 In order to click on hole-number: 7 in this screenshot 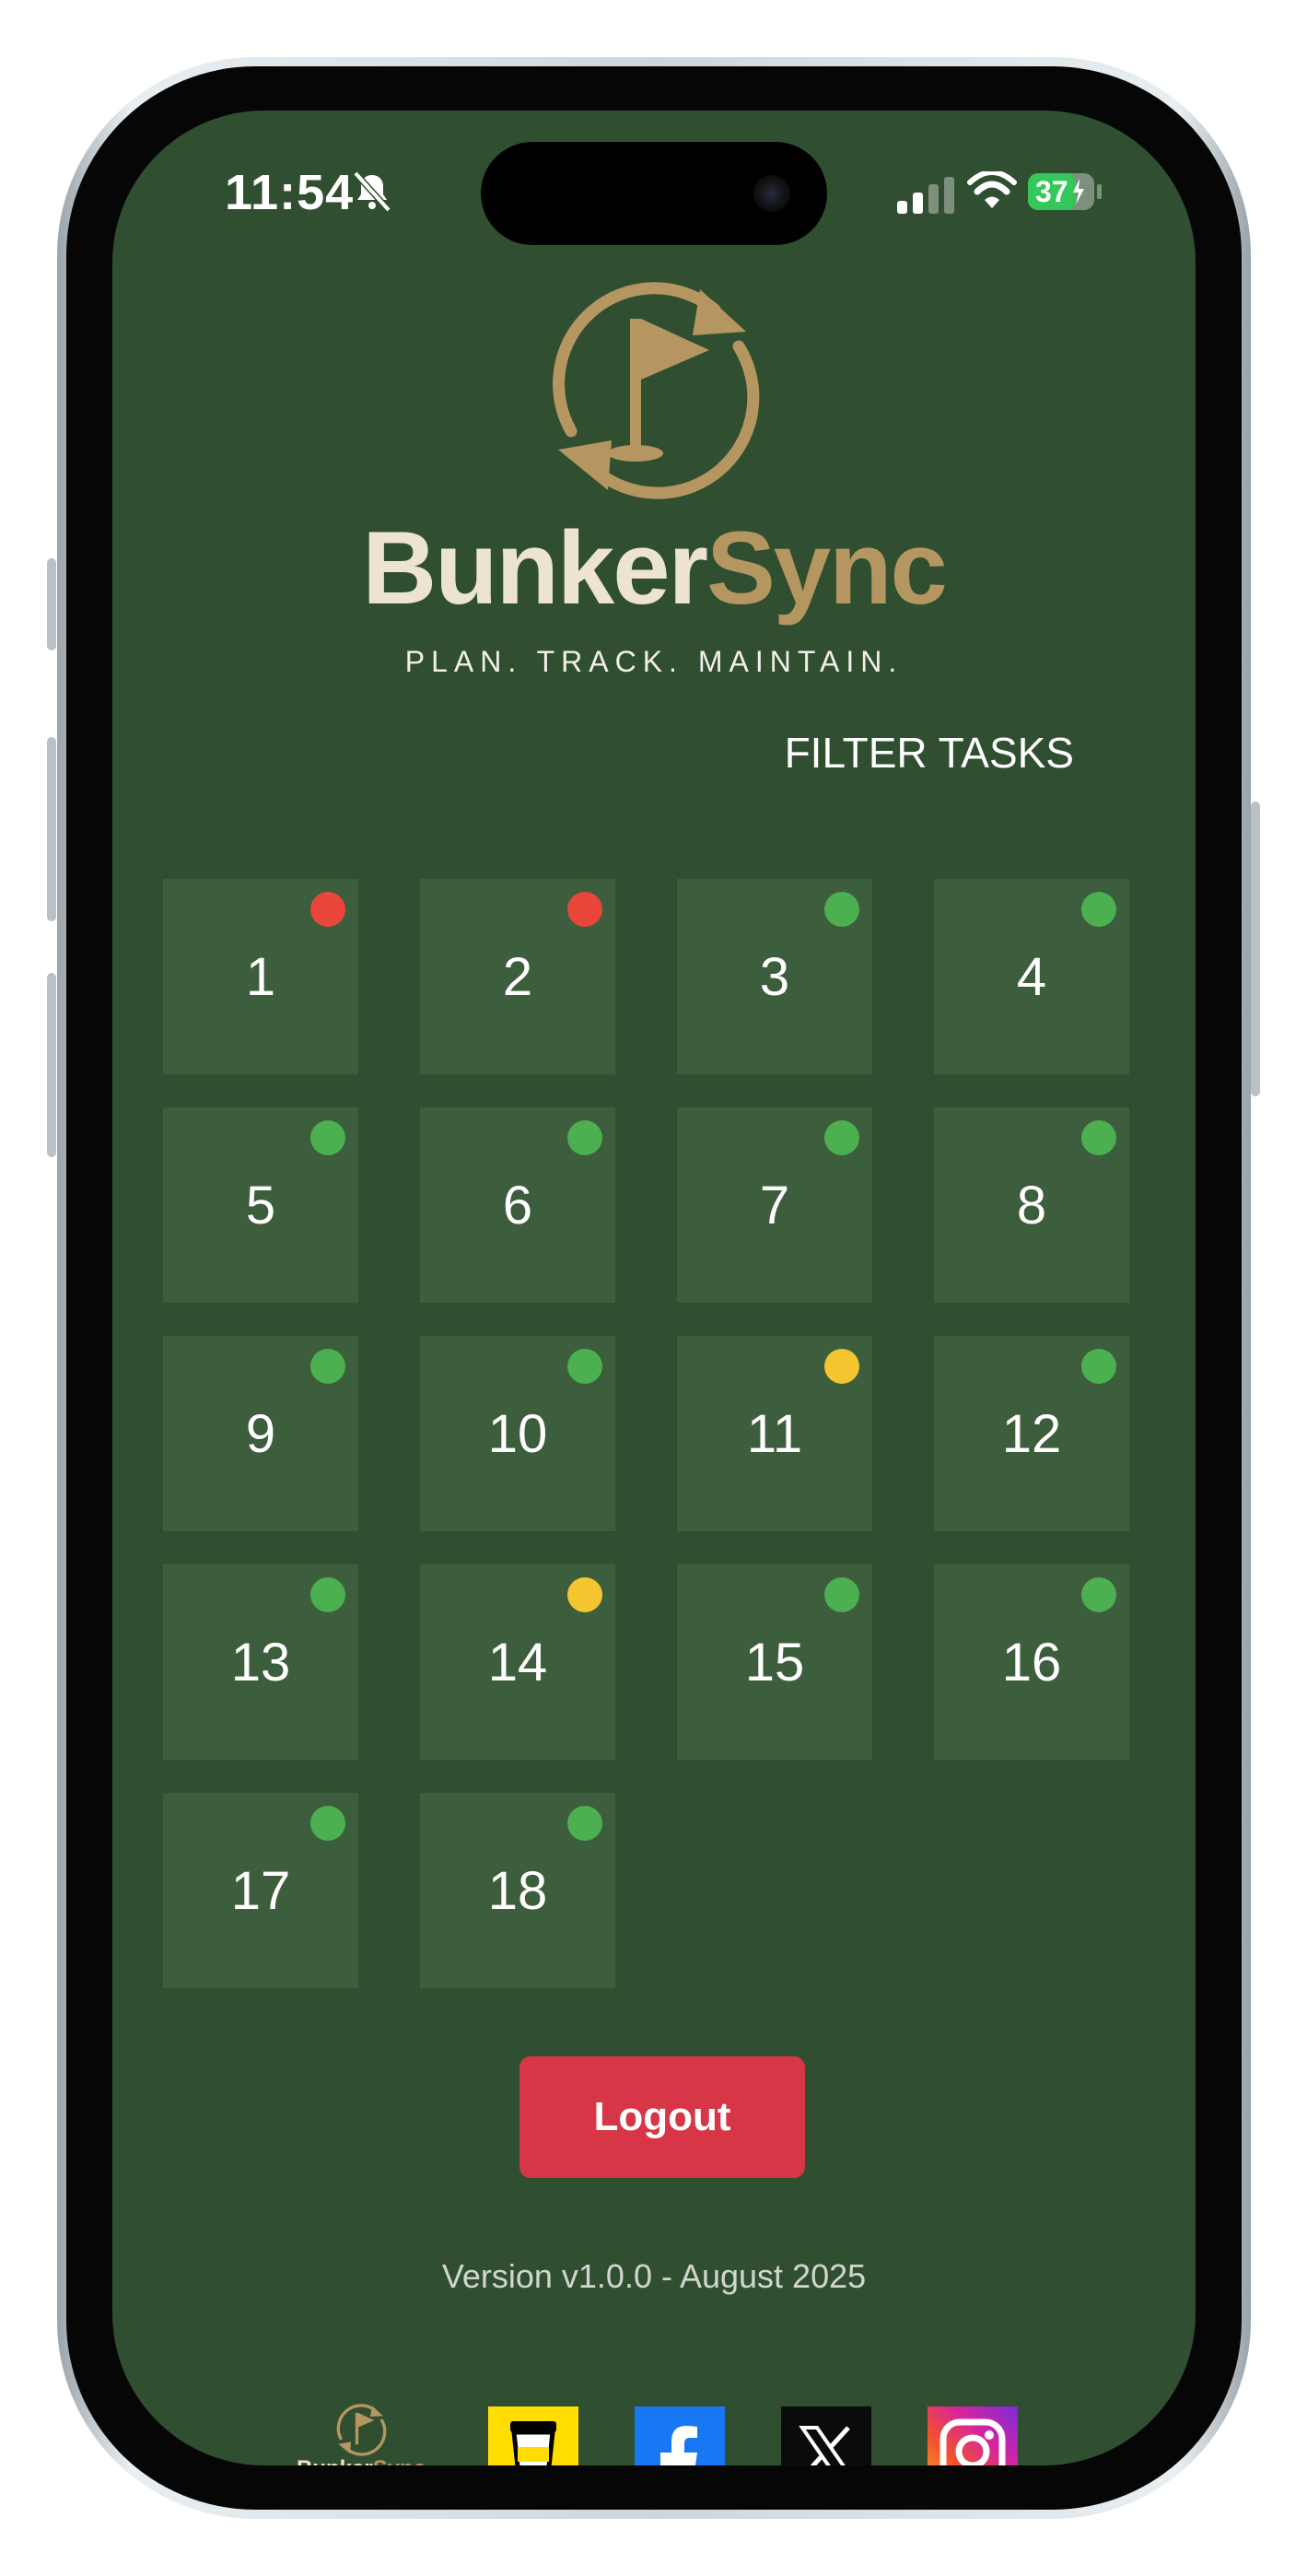, I will do `click(774, 1205)`.